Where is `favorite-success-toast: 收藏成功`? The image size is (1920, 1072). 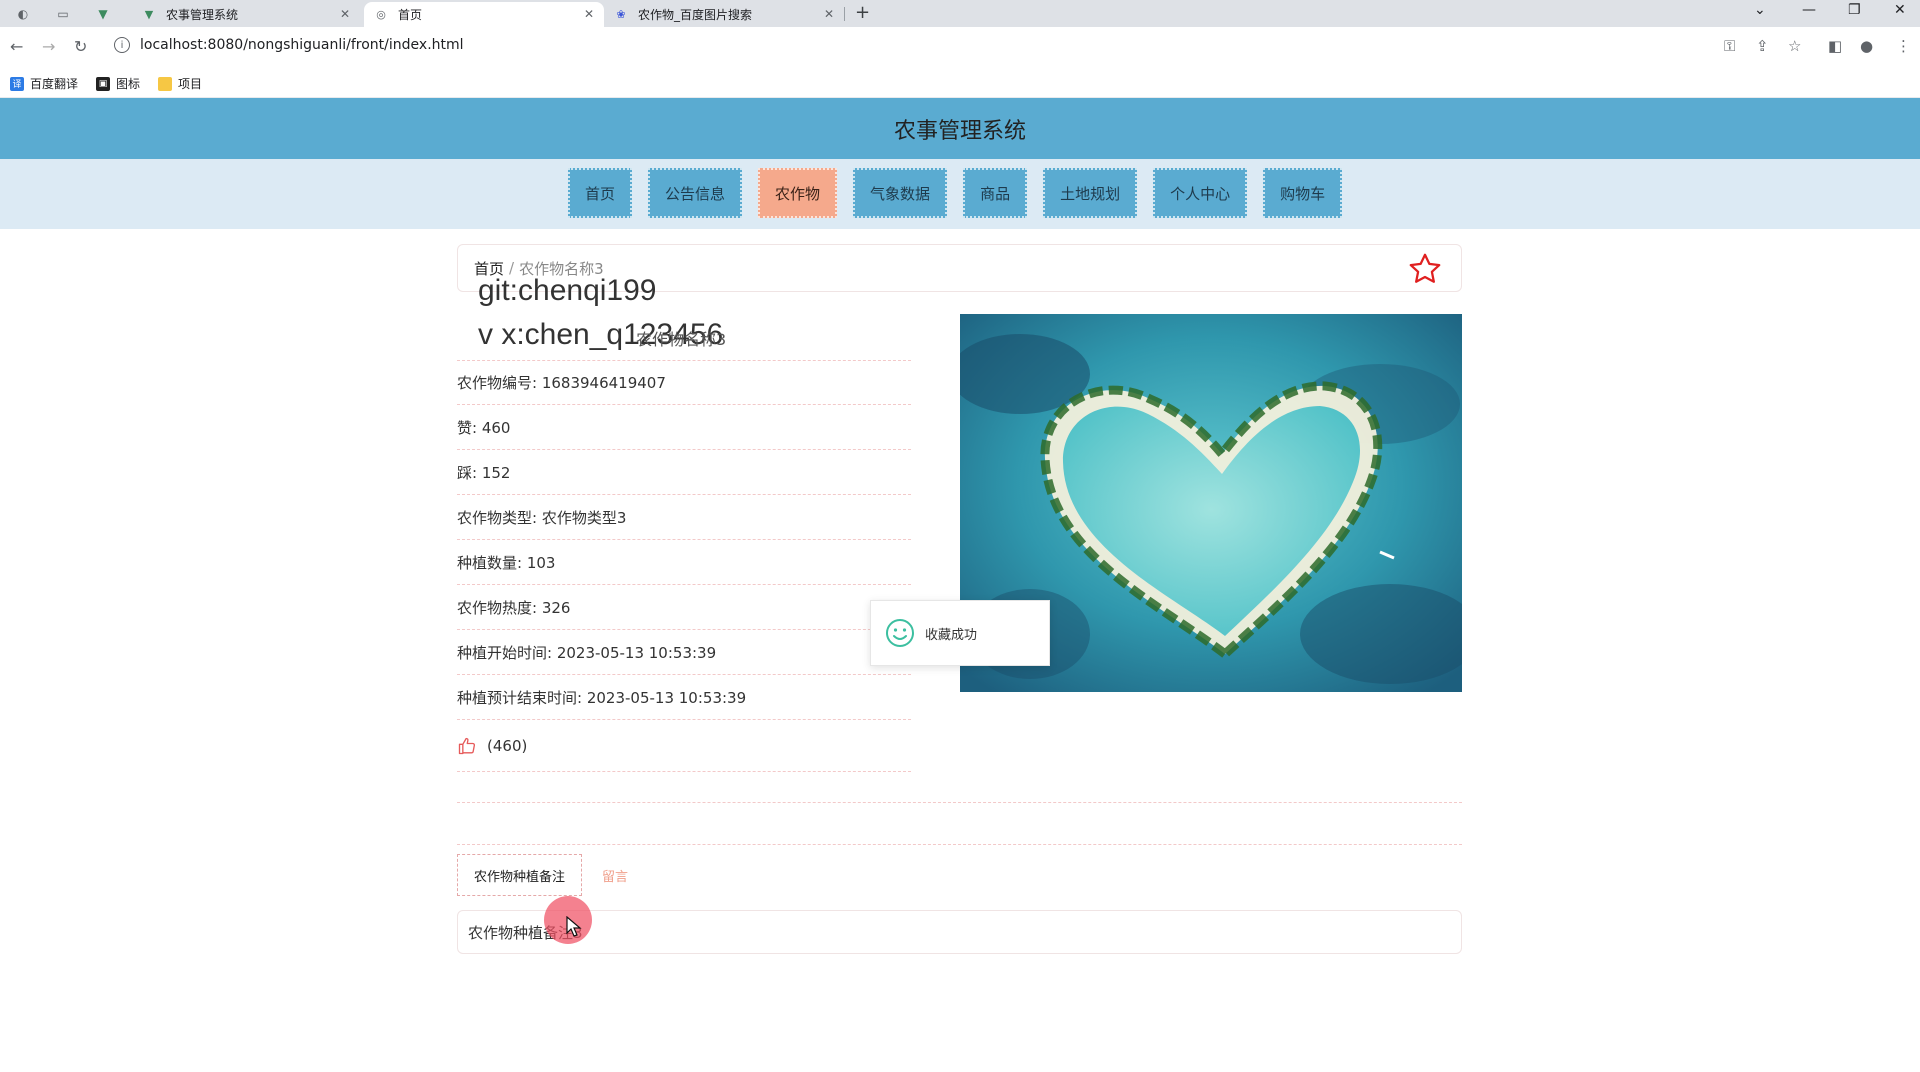 favorite-success-toast: 收藏成功 is located at coordinates (960, 633).